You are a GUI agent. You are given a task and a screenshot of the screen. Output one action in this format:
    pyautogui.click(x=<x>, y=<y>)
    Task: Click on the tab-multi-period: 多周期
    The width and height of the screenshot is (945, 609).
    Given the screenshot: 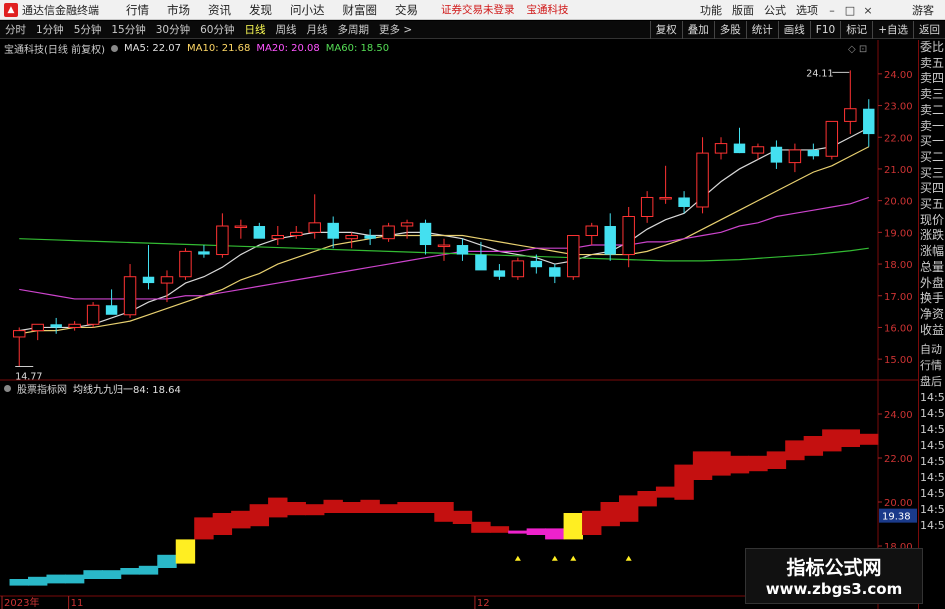 What is the action you would take?
    pyautogui.click(x=354, y=29)
    